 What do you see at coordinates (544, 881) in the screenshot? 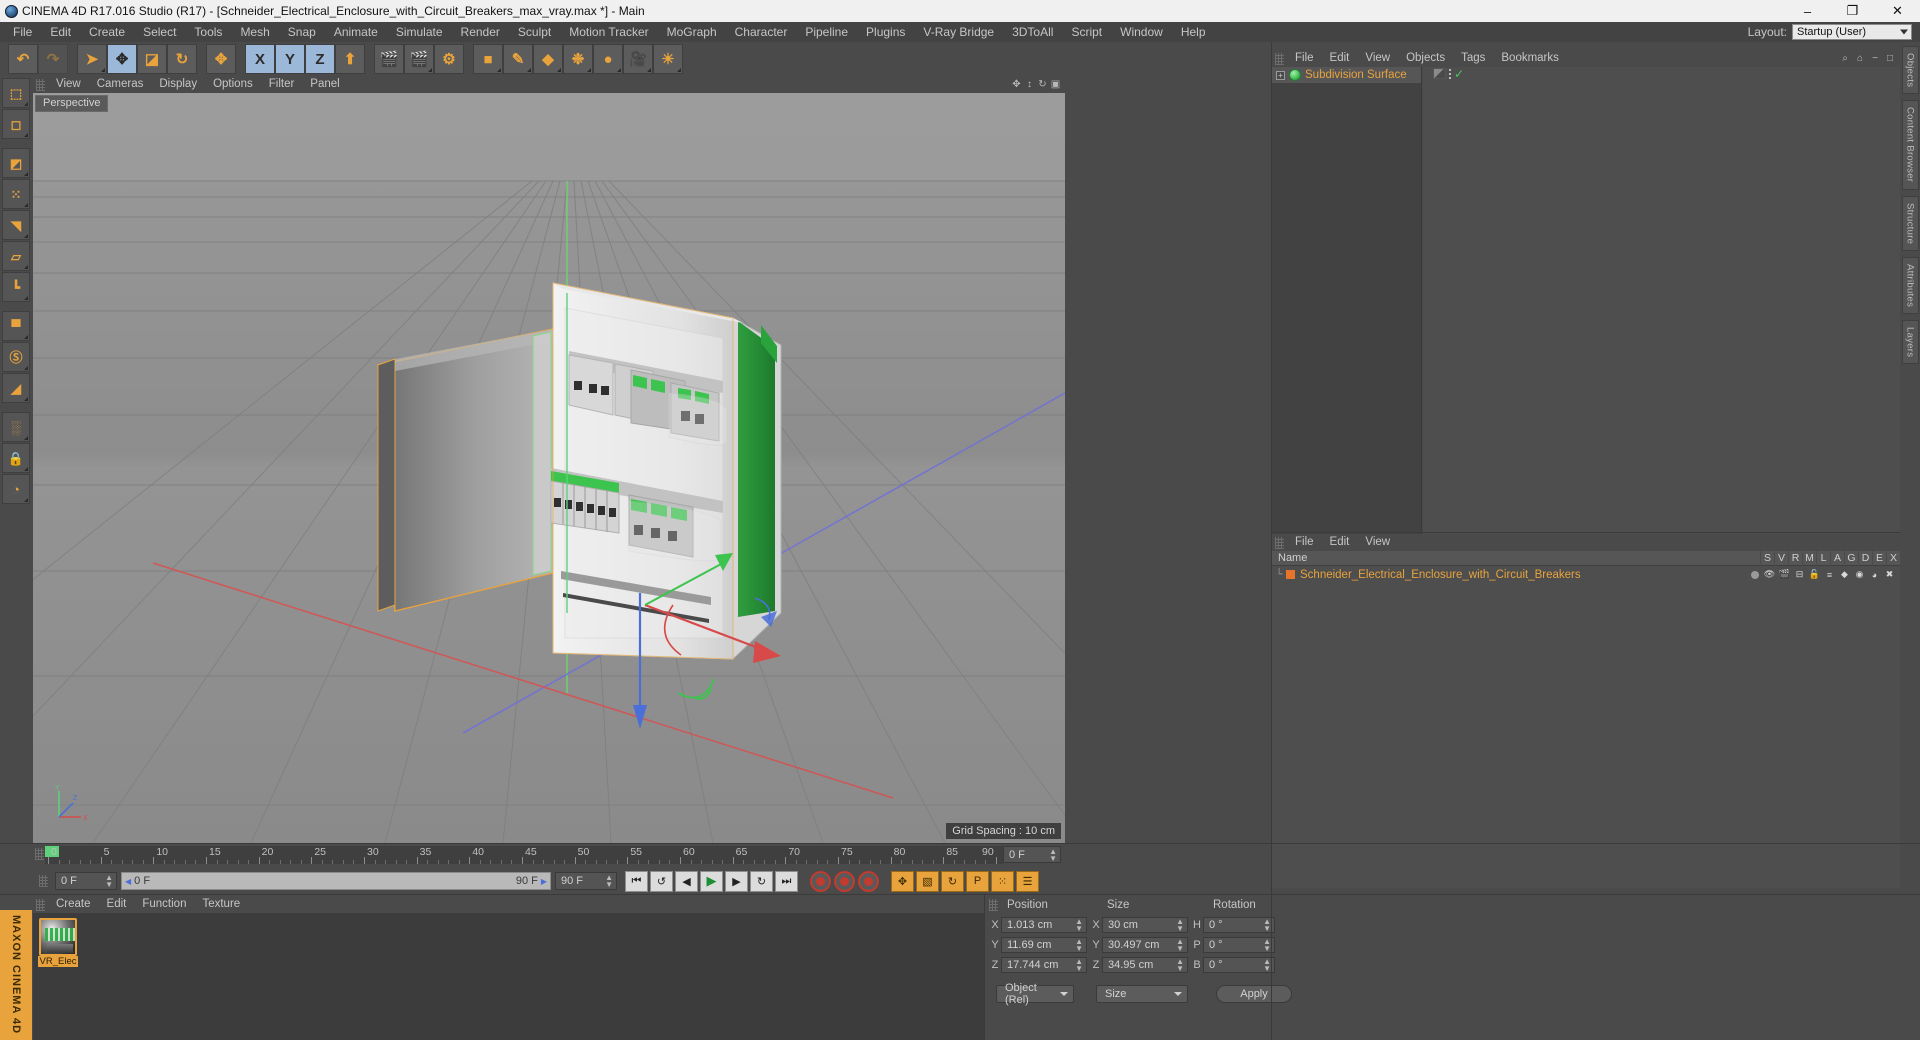
I see `range-end-handle-icon: ▶` at bounding box center [544, 881].